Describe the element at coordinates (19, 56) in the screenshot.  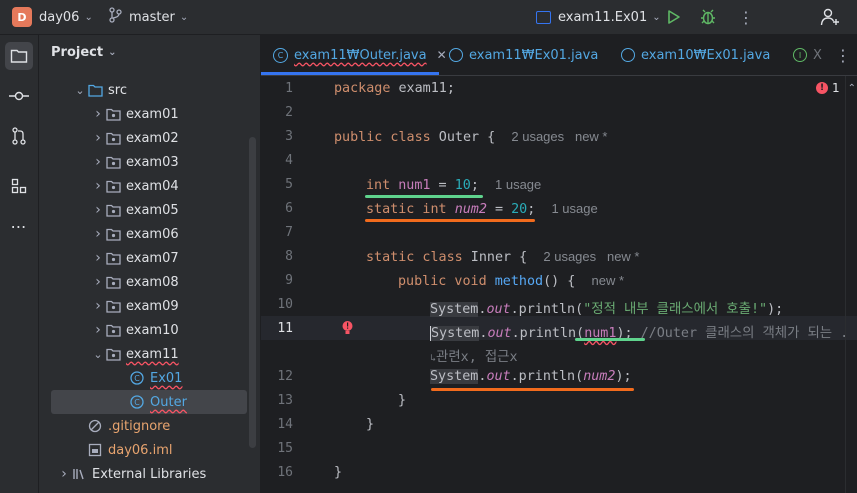
I see `project-tool-button` at that location.